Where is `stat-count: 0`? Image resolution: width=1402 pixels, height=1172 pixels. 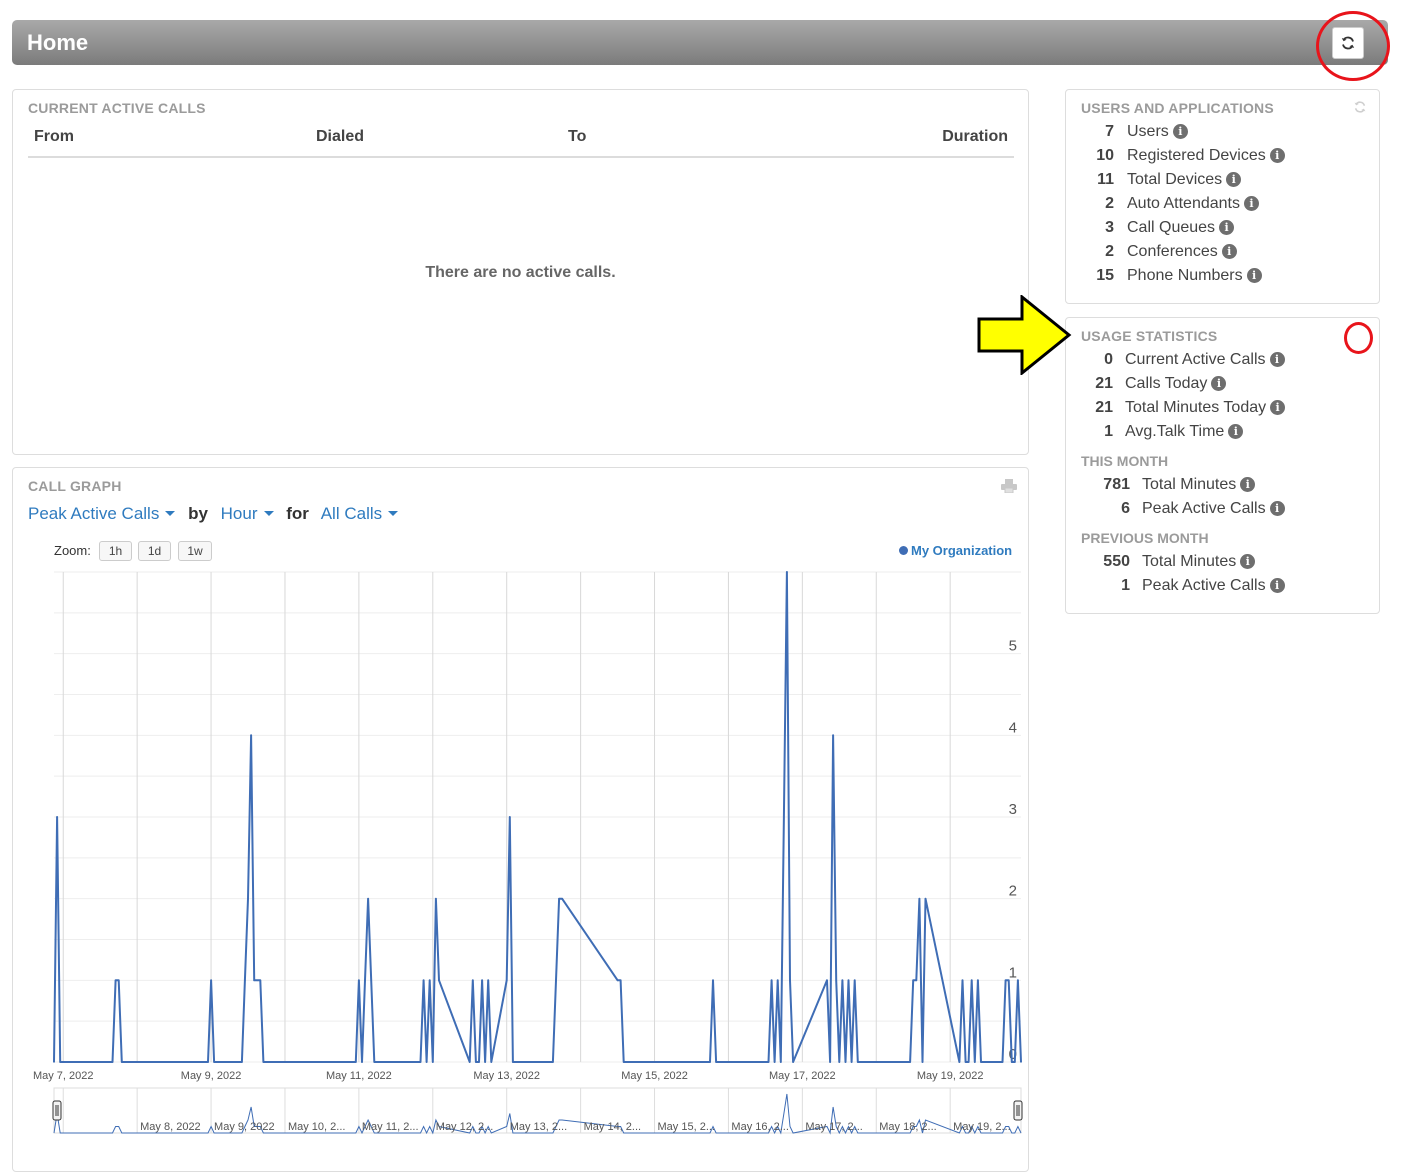
stat-count: 0 is located at coordinates (1108, 359).